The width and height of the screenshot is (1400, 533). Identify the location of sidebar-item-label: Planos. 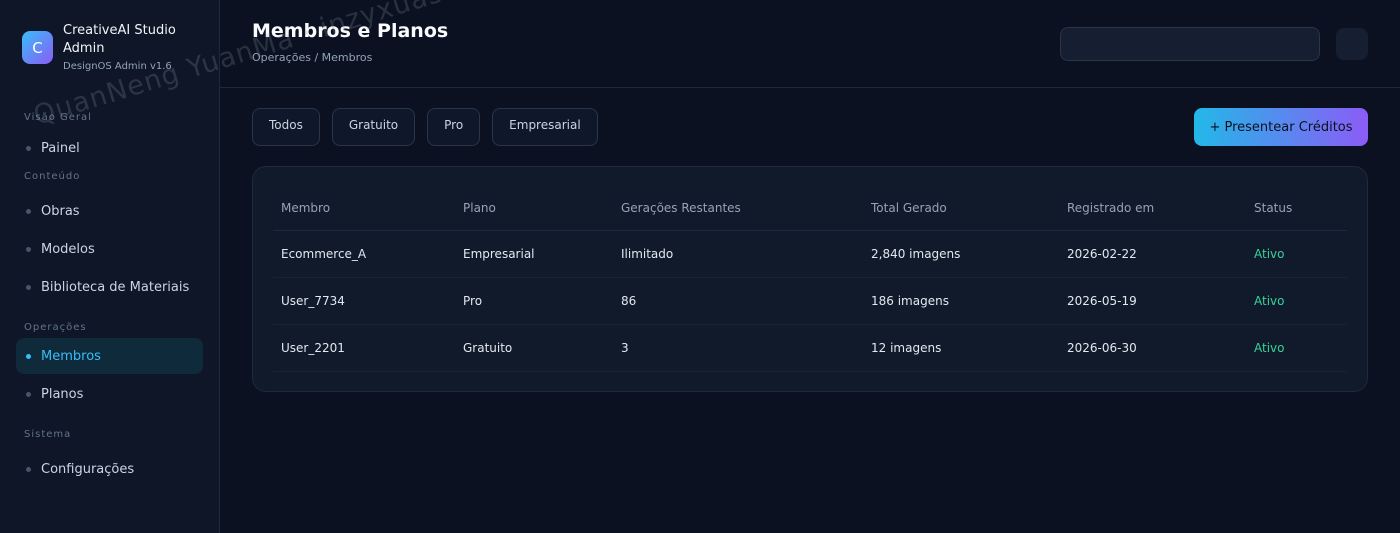
(62, 394).